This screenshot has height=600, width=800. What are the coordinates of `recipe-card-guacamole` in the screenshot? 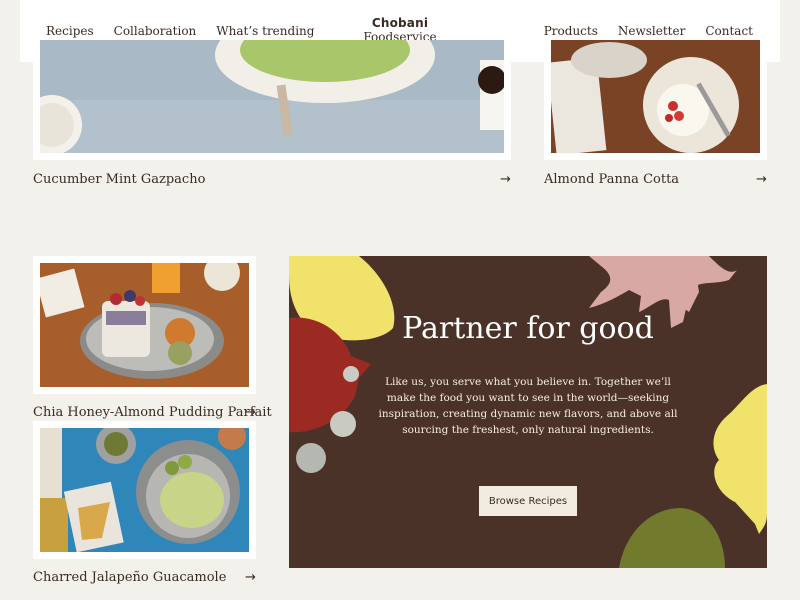 It's located at (144, 490).